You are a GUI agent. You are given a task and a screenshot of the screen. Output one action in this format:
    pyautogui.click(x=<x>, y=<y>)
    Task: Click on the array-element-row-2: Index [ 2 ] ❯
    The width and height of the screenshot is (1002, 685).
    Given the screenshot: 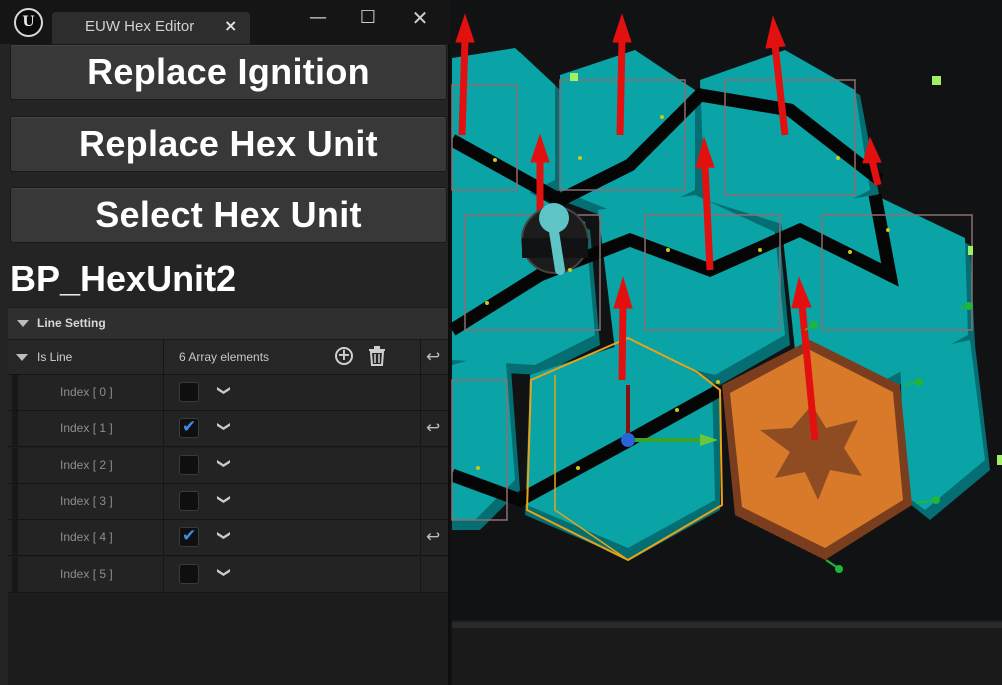 What is the action you would take?
    pyautogui.click(x=228, y=465)
    